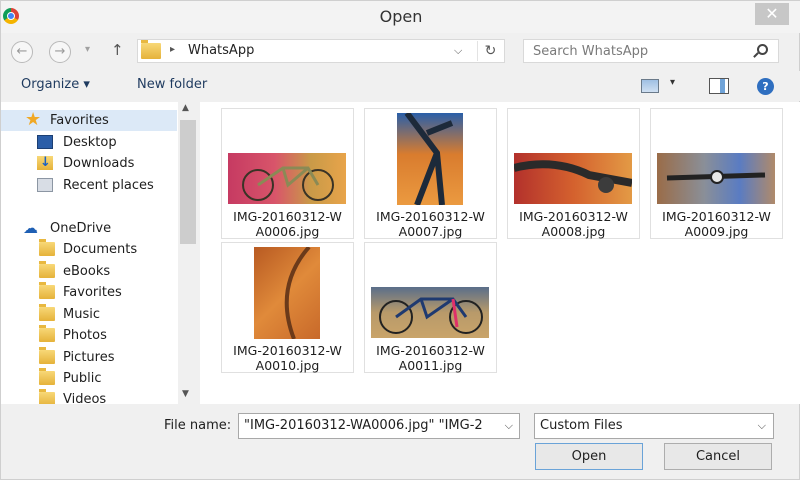 The width and height of the screenshot is (800, 480). I want to click on sidebar-item-label: Documents, so click(100, 249).